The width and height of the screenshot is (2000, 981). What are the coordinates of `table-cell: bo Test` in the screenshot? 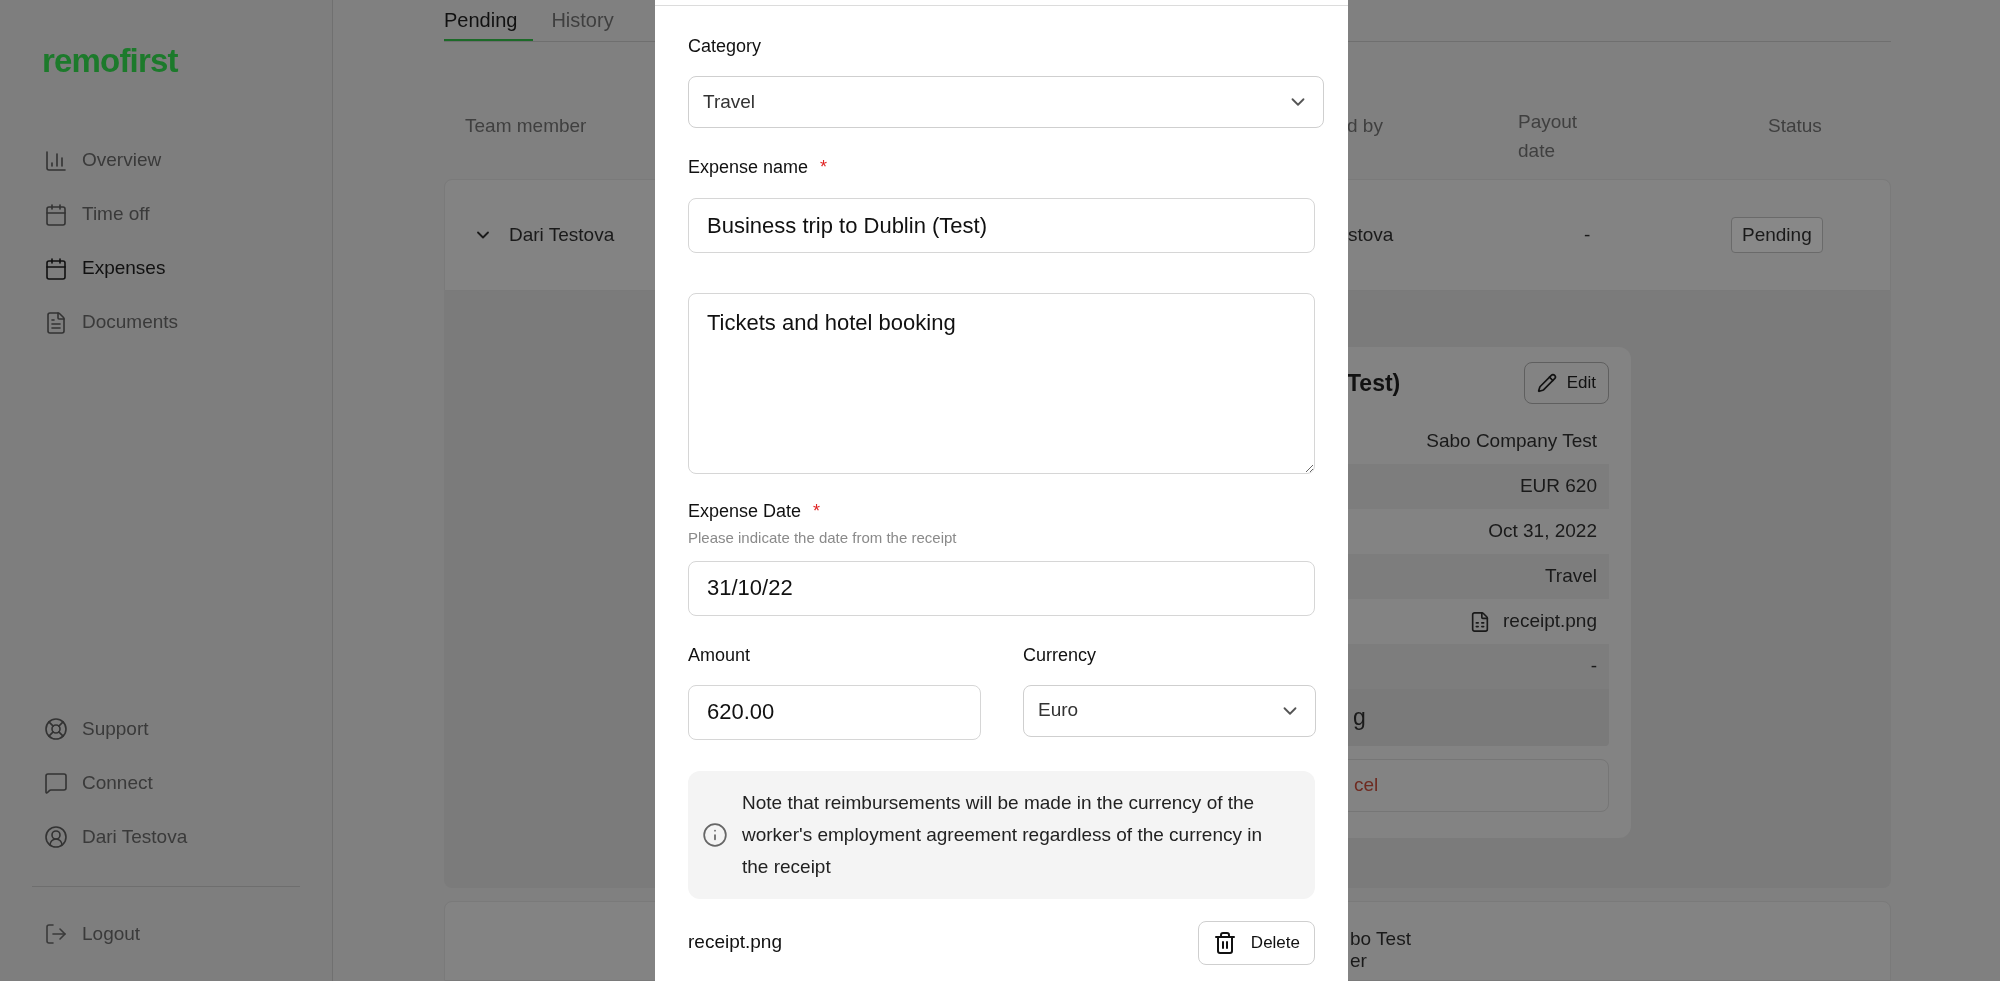 It's located at (1380, 939).